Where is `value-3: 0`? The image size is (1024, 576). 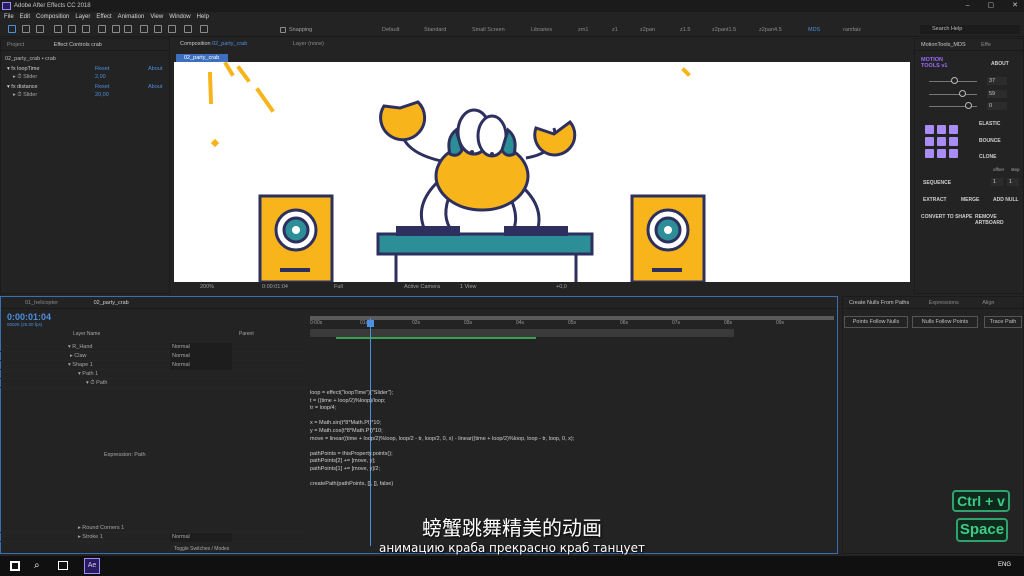
value-3: 0 is located at coordinates (997, 106).